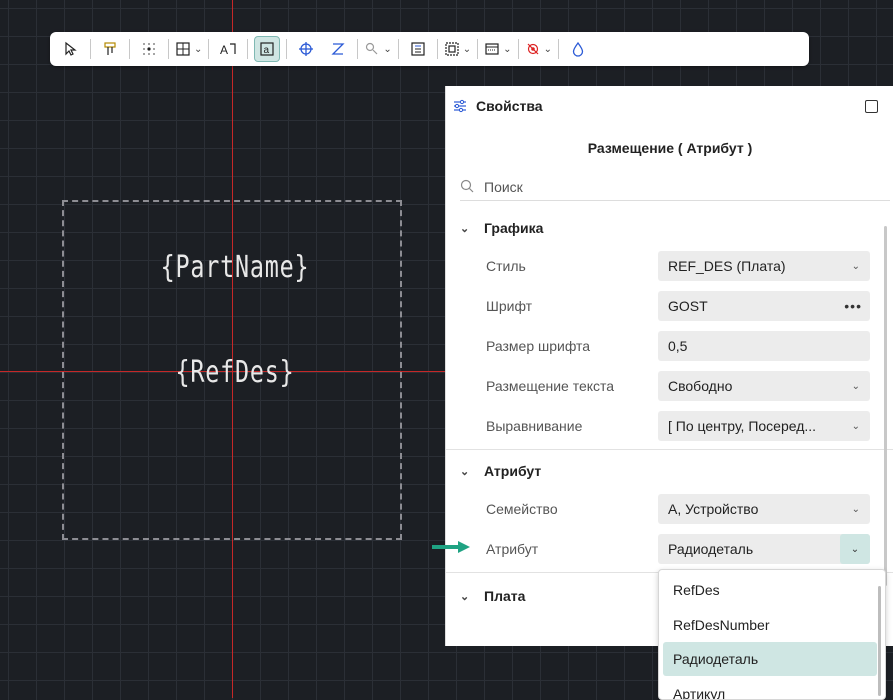  What do you see at coordinates (764, 509) in the screenshot?
I see `family-select: А, Устройство ⌄` at bounding box center [764, 509].